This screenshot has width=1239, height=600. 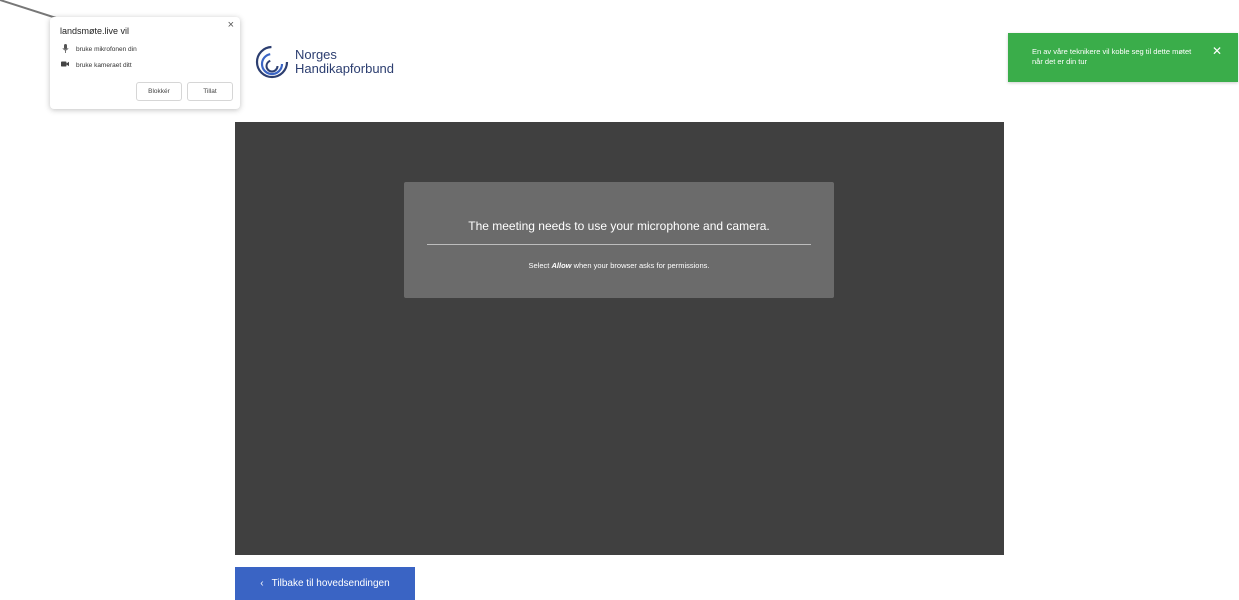 I want to click on norges-handikapforbund-logo: Norges Handikapforbund, so click(x=324, y=62).